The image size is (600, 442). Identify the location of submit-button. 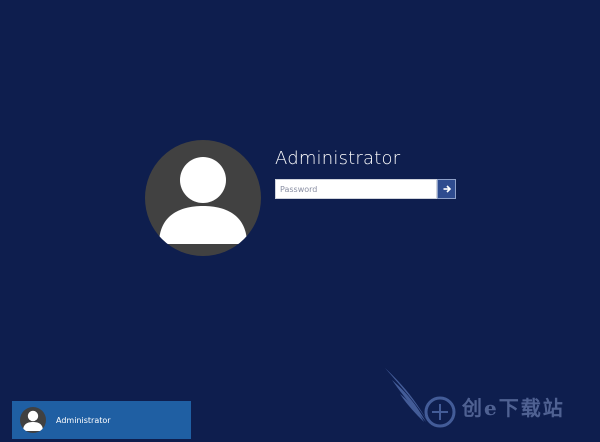
(446, 189).